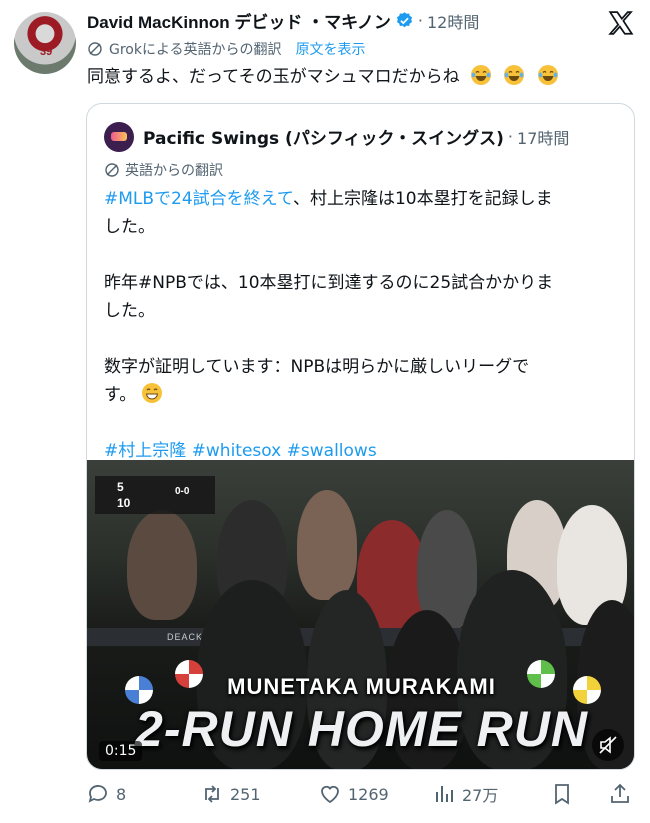 This screenshot has width=650, height=823. What do you see at coordinates (97, 794) in the screenshot?
I see `reply-icon` at bounding box center [97, 794].